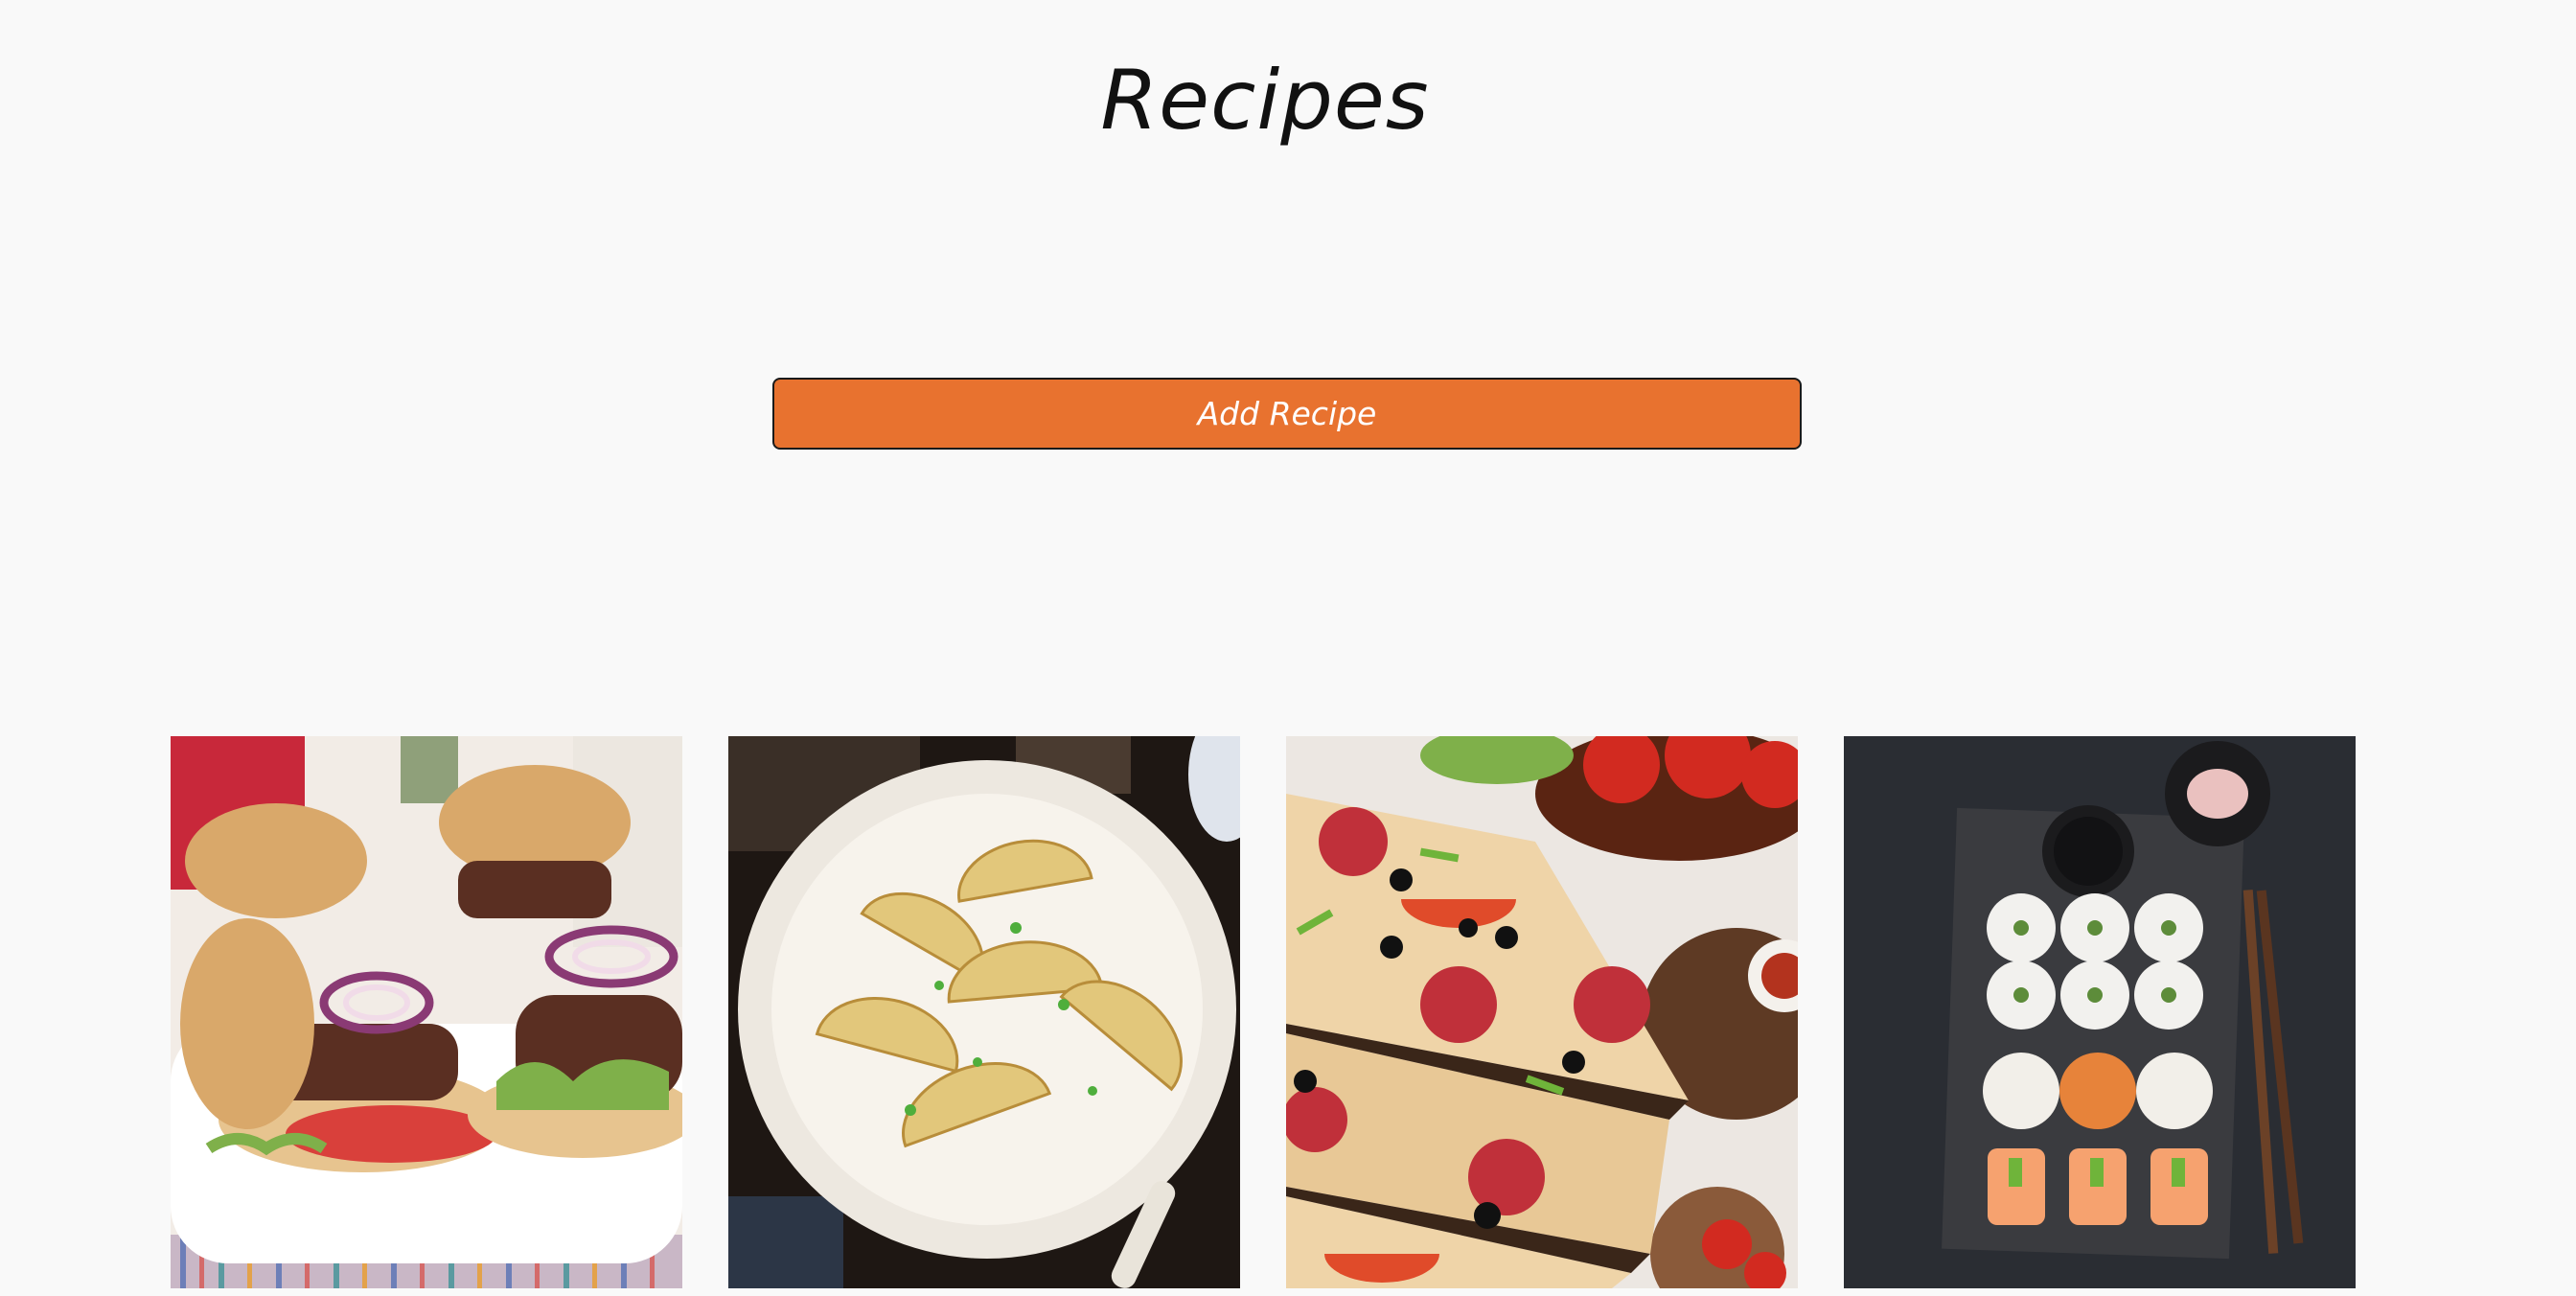 Image resolution: width=2576 pixels, height=1296 pixels. I want to click on add-recipe-button: Add Recipe, so click(1287, 414).